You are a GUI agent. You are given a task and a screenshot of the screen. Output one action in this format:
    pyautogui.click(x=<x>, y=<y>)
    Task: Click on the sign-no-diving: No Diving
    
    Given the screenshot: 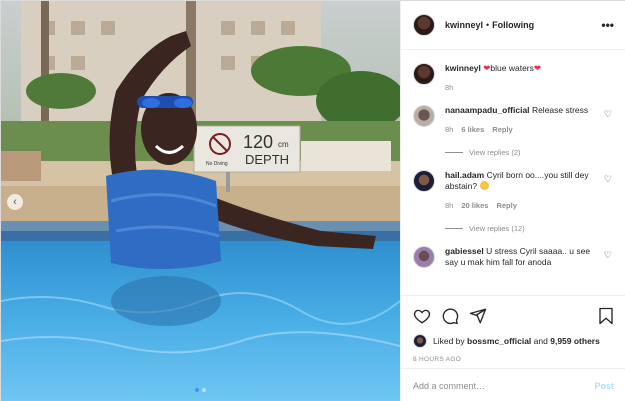 What is the action you would take?
    pyautogui.click(x=217, y=164)
    